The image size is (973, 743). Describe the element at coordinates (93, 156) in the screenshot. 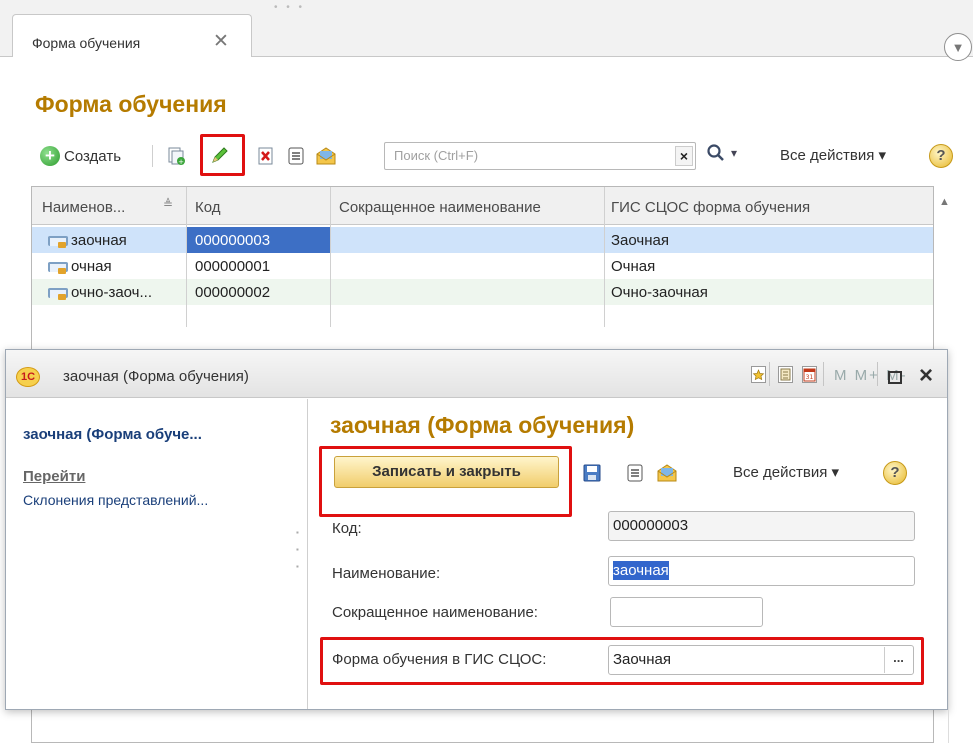

I see `create-button-label: Создать` at that location.